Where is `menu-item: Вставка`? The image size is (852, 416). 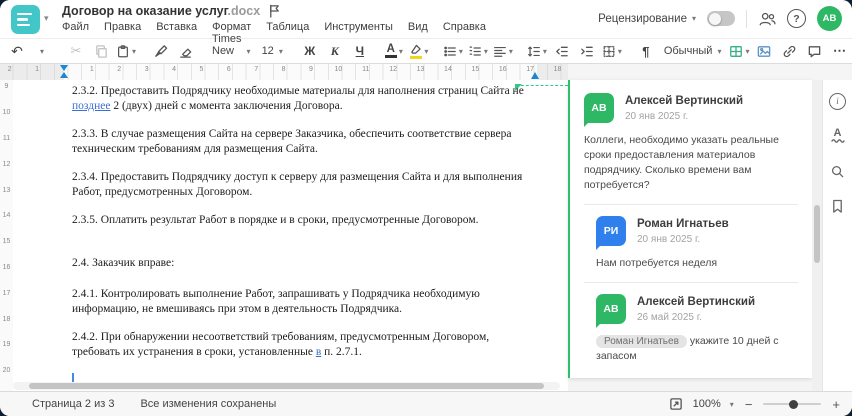
menu-item: Вставка is located at coordinates (176, 27).